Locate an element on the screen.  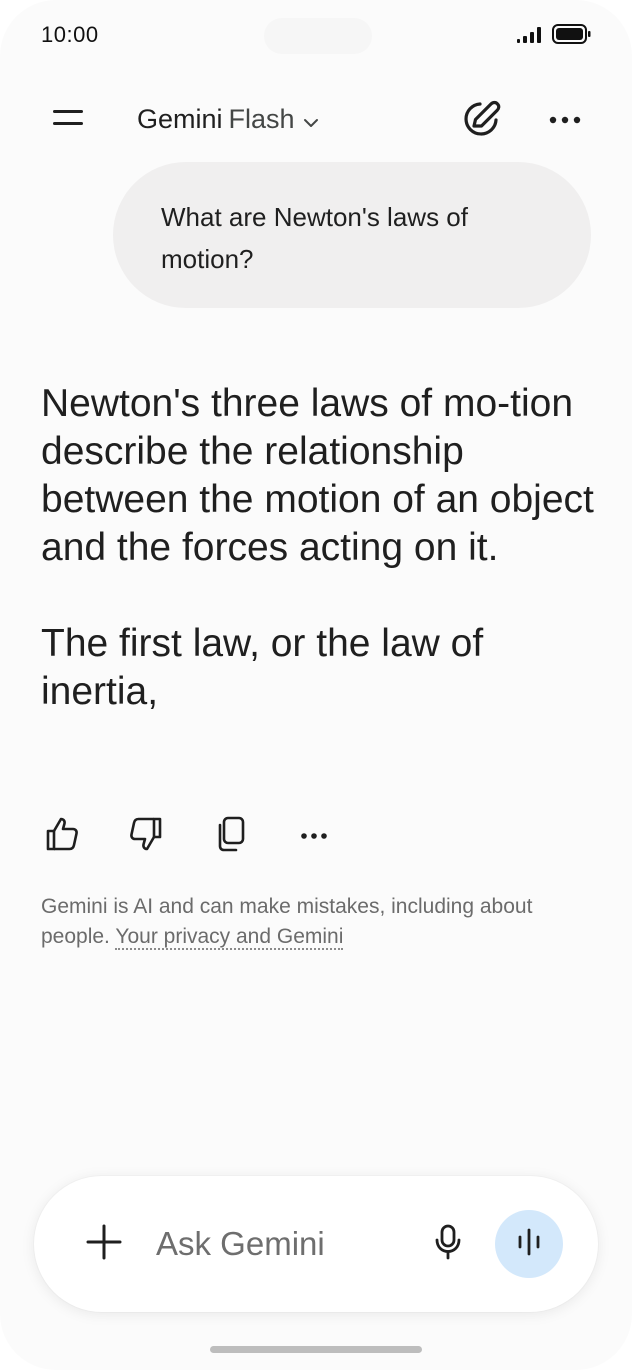
live-waveform-icon is located at coordinates (529, 1244).